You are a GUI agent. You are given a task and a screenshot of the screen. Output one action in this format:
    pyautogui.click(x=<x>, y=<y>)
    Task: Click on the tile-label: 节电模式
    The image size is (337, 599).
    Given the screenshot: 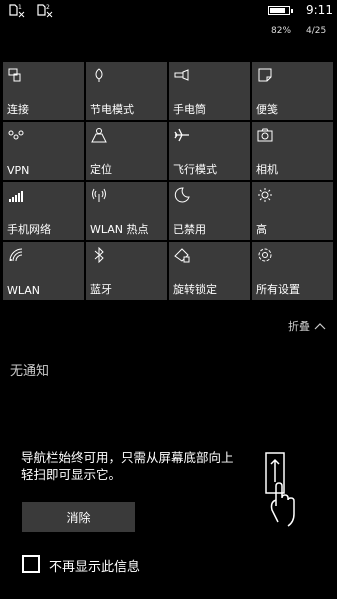 What is the action you would take?
    pyautogui.click(x=112, y=109)
    